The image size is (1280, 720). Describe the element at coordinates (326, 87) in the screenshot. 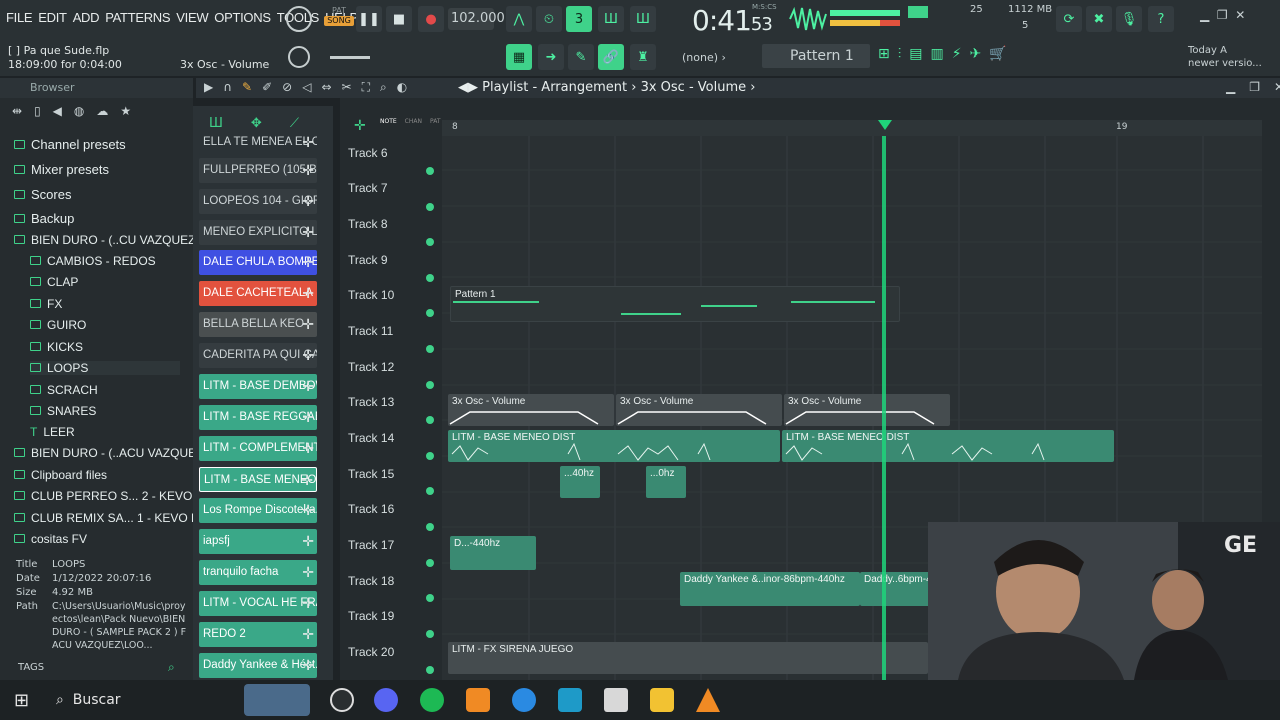

I see `slip-icon: ⇔` at that location.